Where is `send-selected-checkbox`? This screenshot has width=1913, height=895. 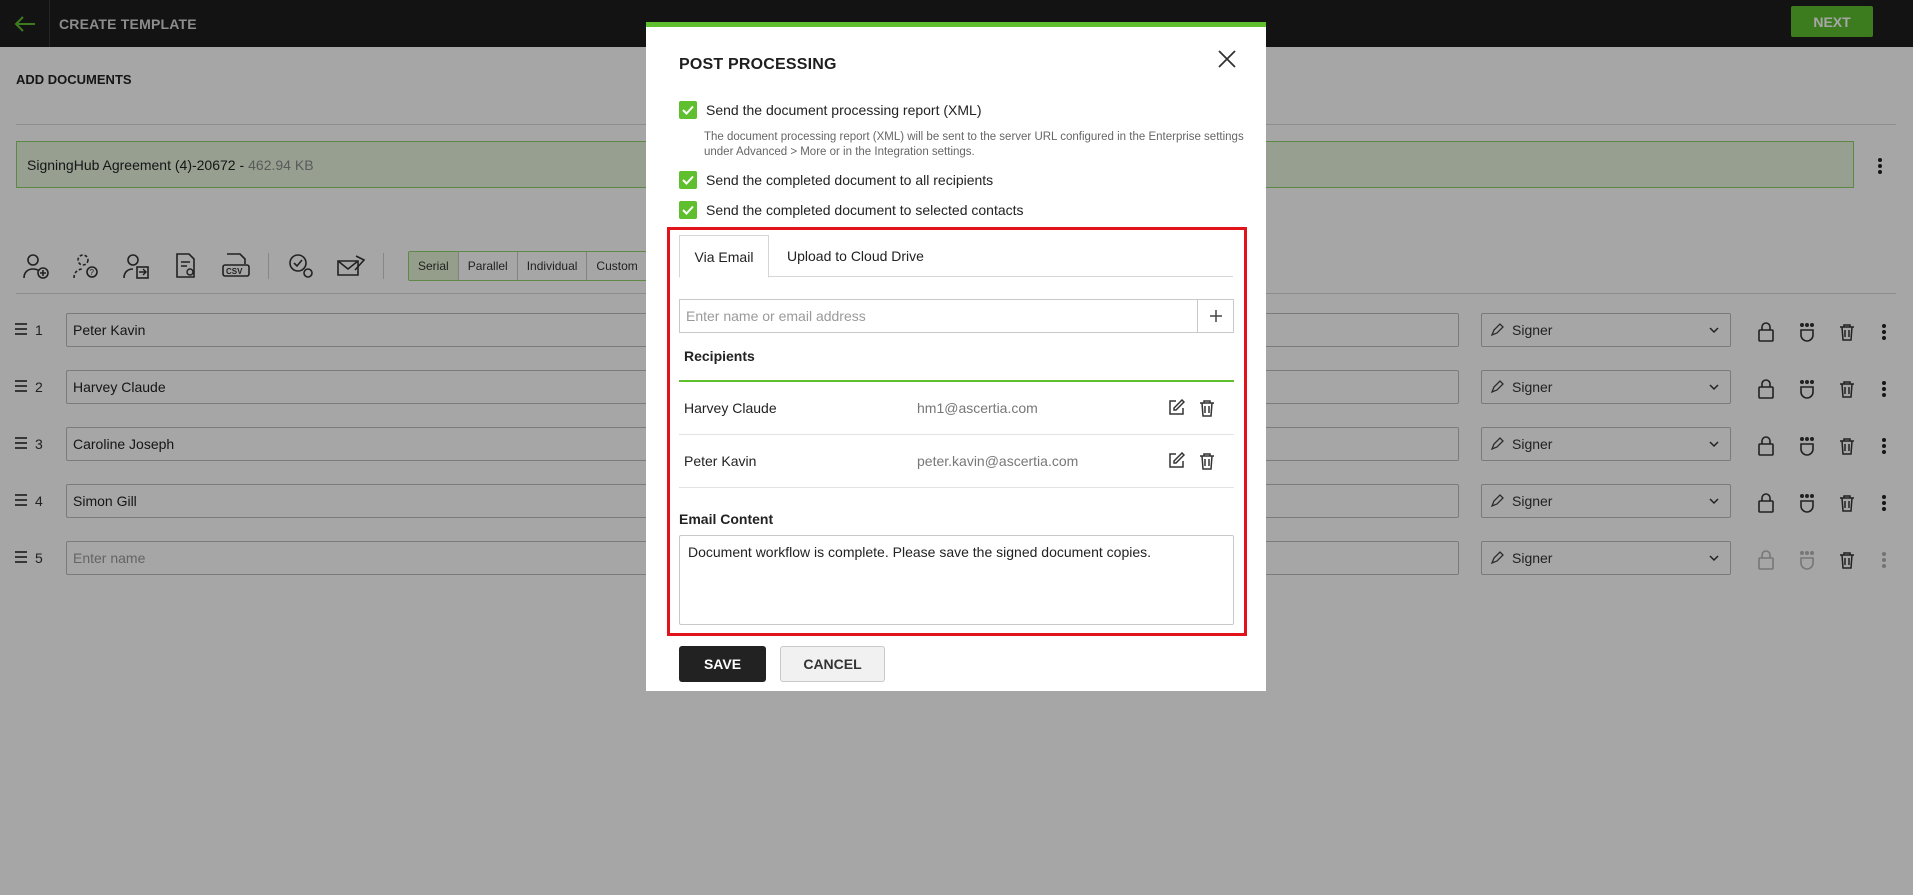 send-selected-checkbox is located at coordinates (688, 210).